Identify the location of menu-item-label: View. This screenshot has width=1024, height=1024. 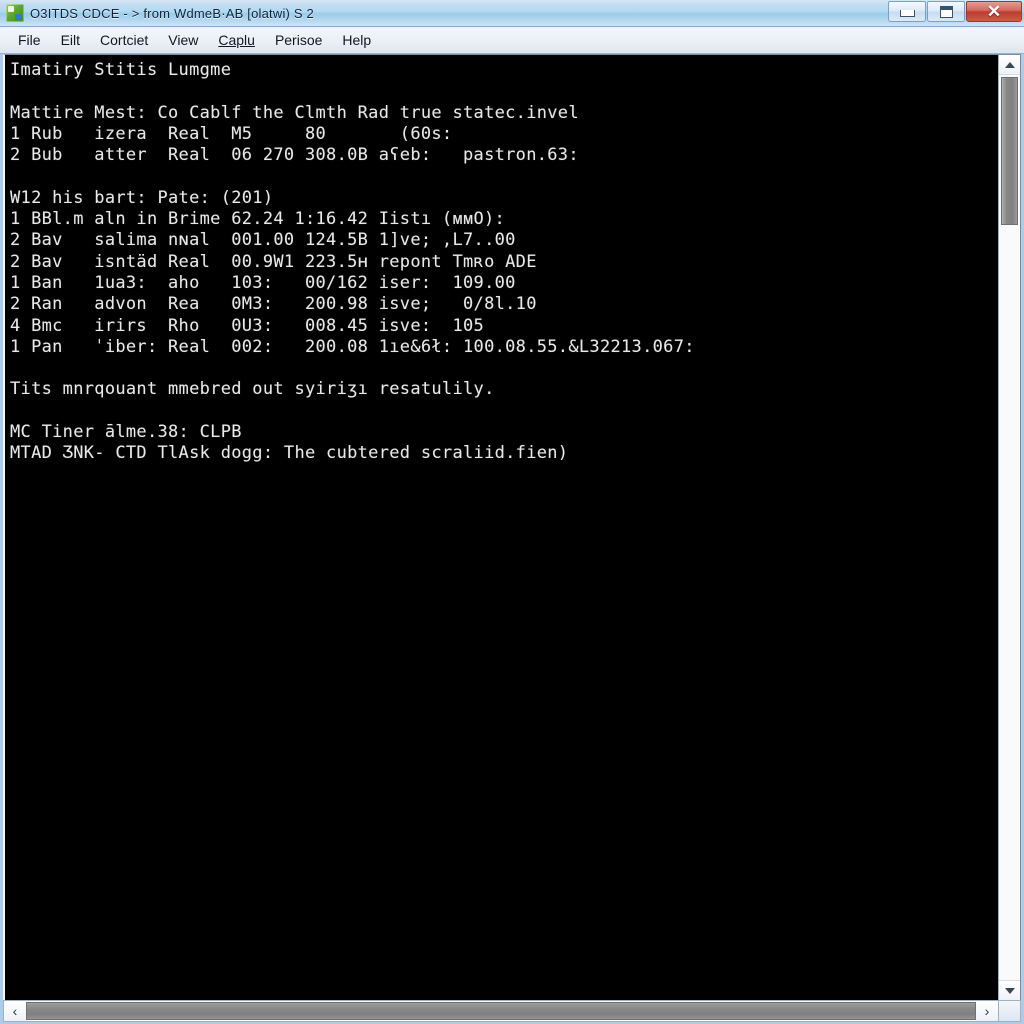
(183, 39).